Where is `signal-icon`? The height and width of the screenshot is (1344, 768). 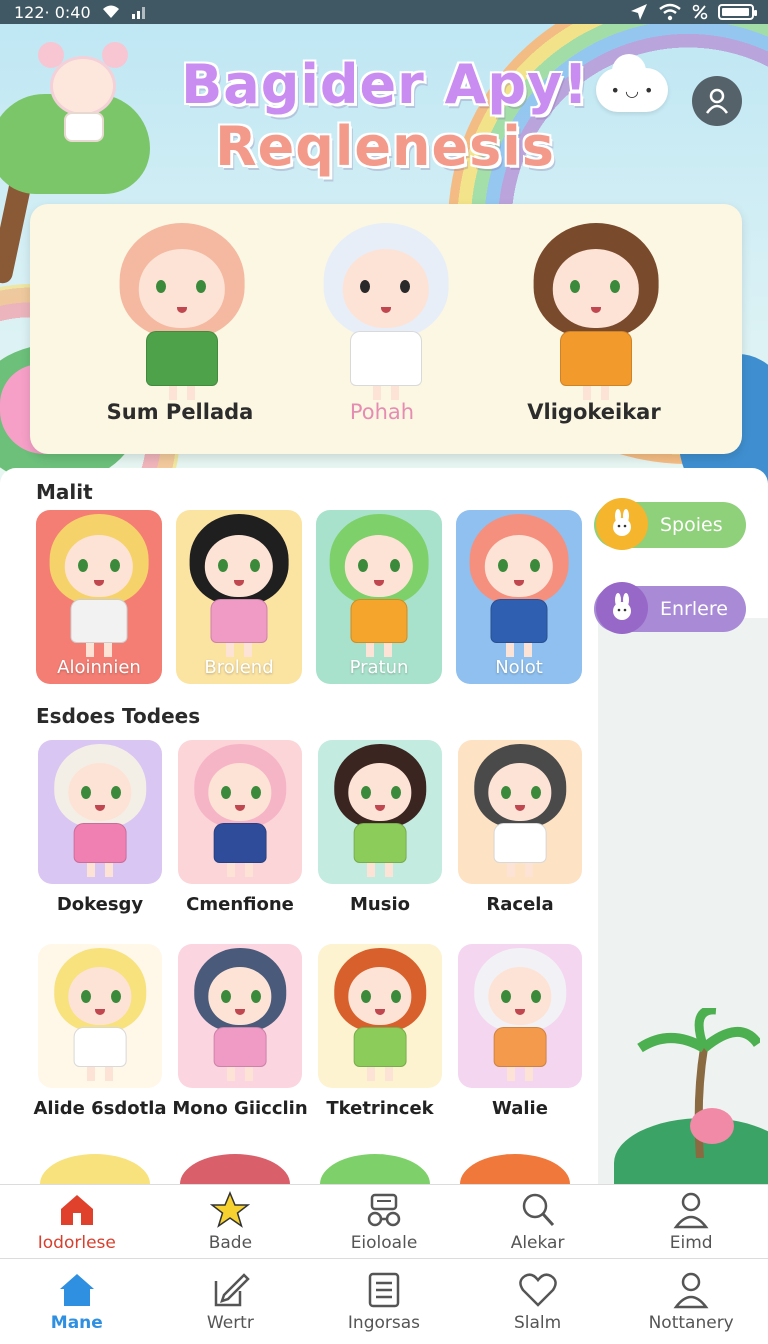 signal-icon is located at coordinates (138, 13).